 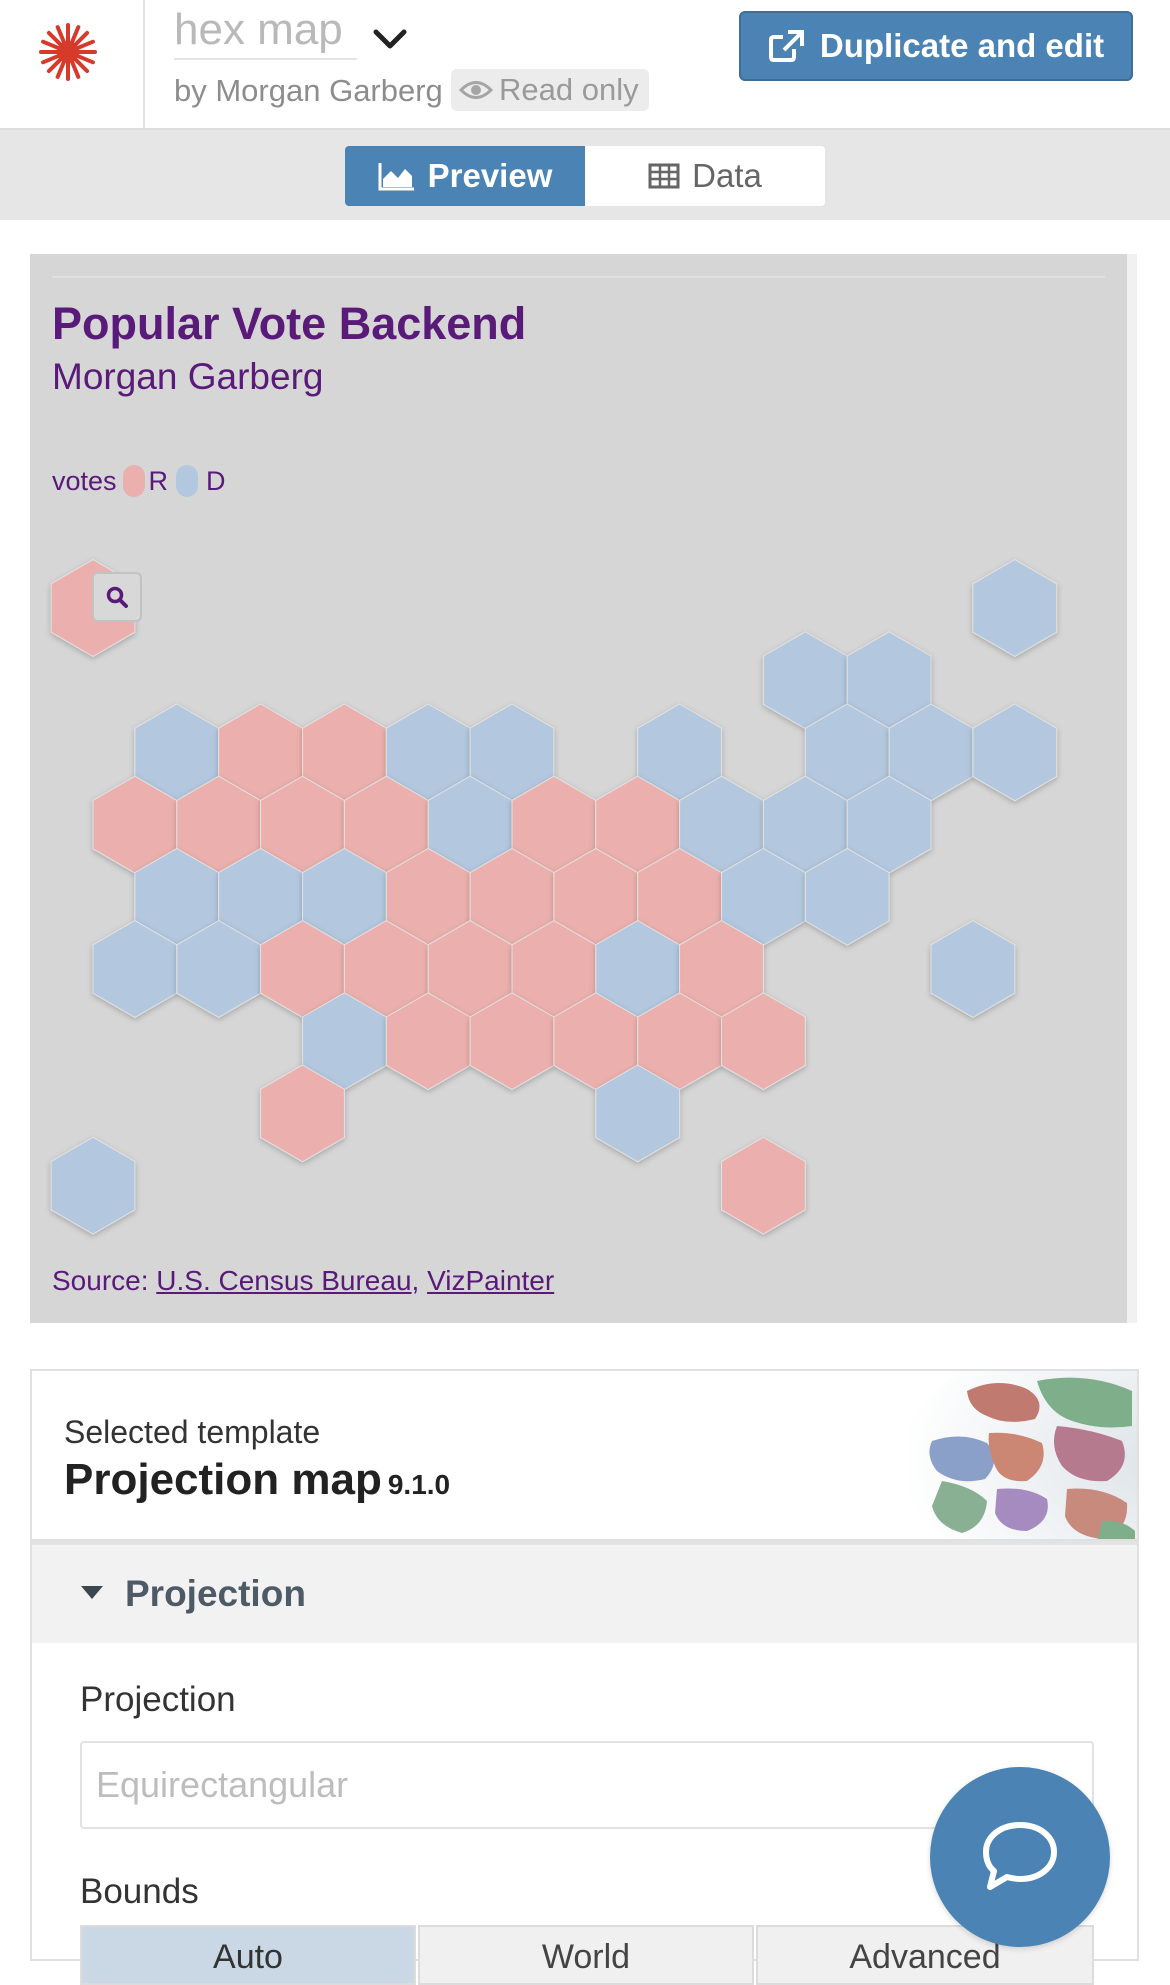 I want to click on tab-data: Data, so click(x=705, y=176).